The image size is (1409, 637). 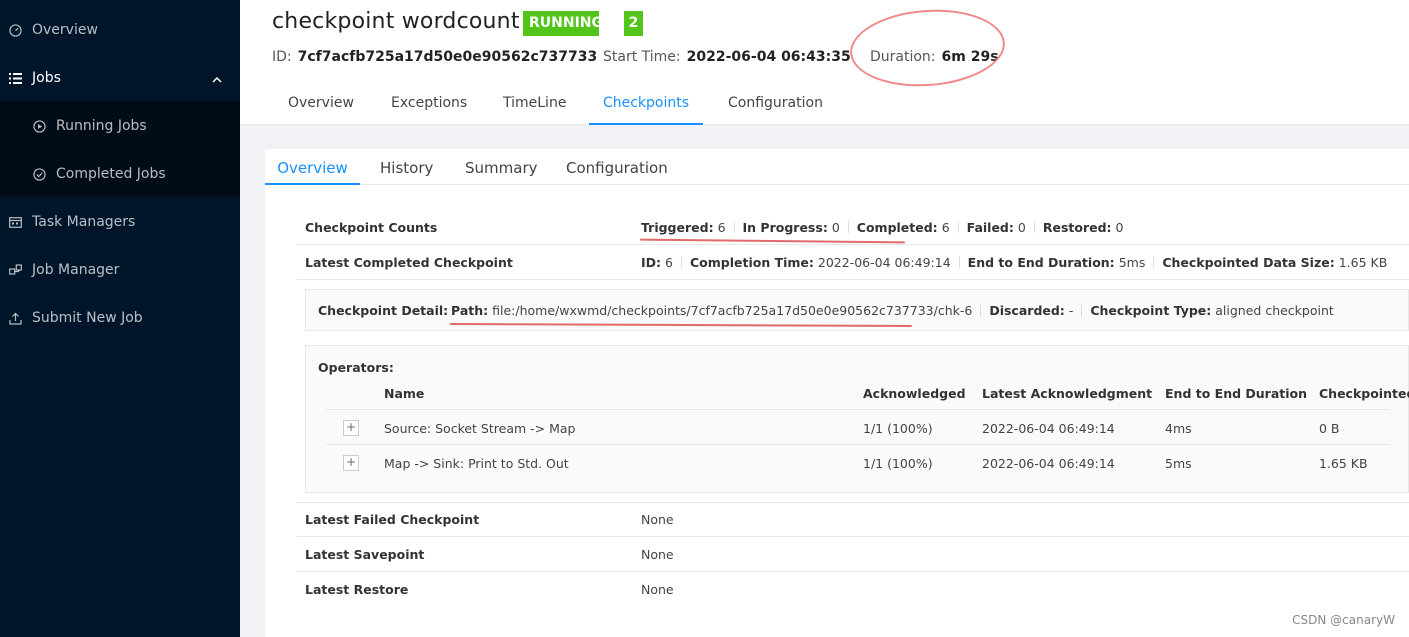 What do you see at coordinates (1364, 393) in the screenshot?
I see `col-data-size: Checkpointed D` at bounding box center [1364, 393].